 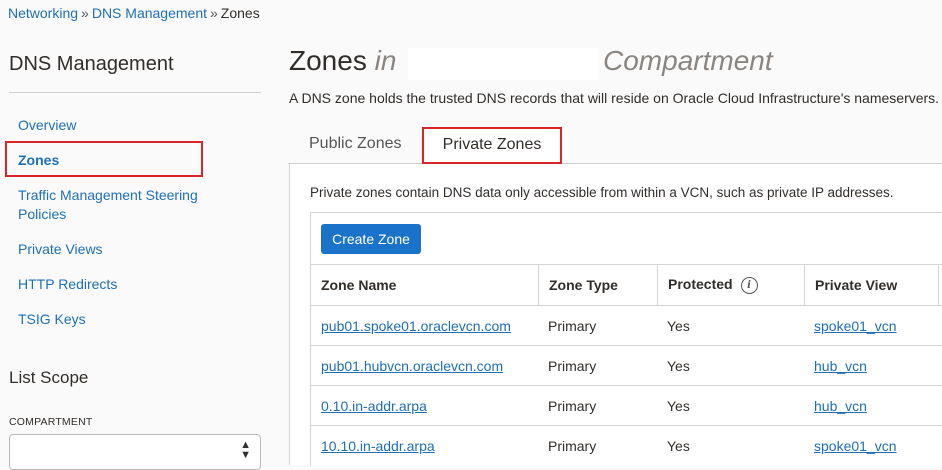 I want to click on zone-name-link: pub01.spoke01.oraclevcn.com, so click(x=416, y=326).